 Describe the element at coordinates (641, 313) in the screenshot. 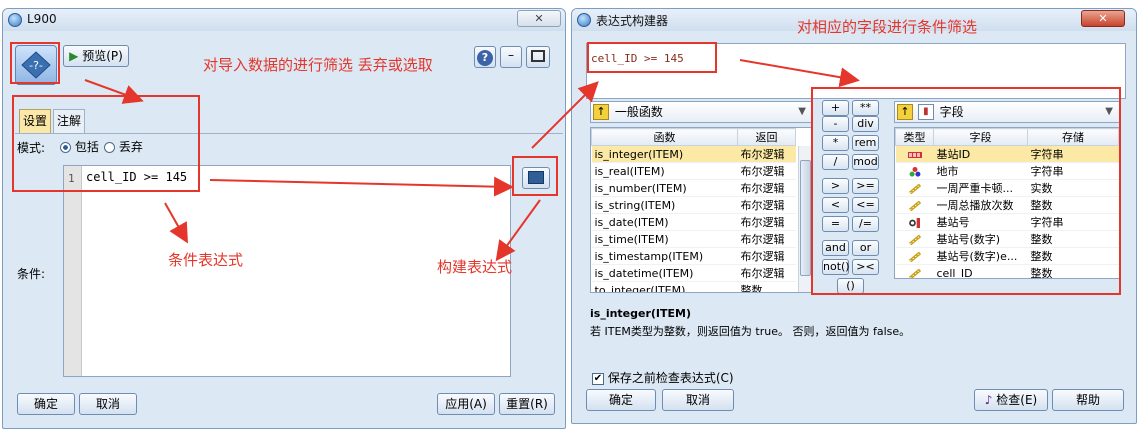

I see `function-desc-title: is_integer(ITEM)` at that location.